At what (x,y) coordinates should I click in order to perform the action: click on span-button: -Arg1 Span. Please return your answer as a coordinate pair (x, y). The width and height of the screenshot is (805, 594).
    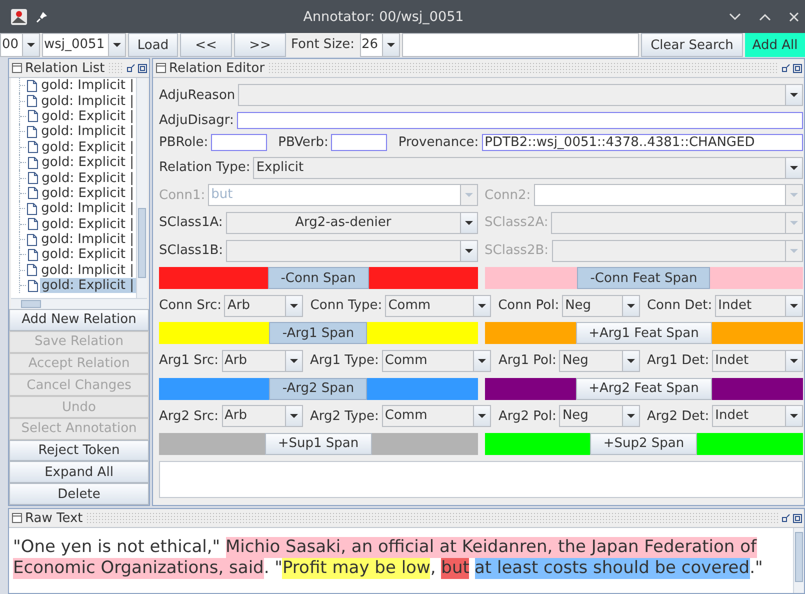
    Looking at the image, I should click on (318, 333).